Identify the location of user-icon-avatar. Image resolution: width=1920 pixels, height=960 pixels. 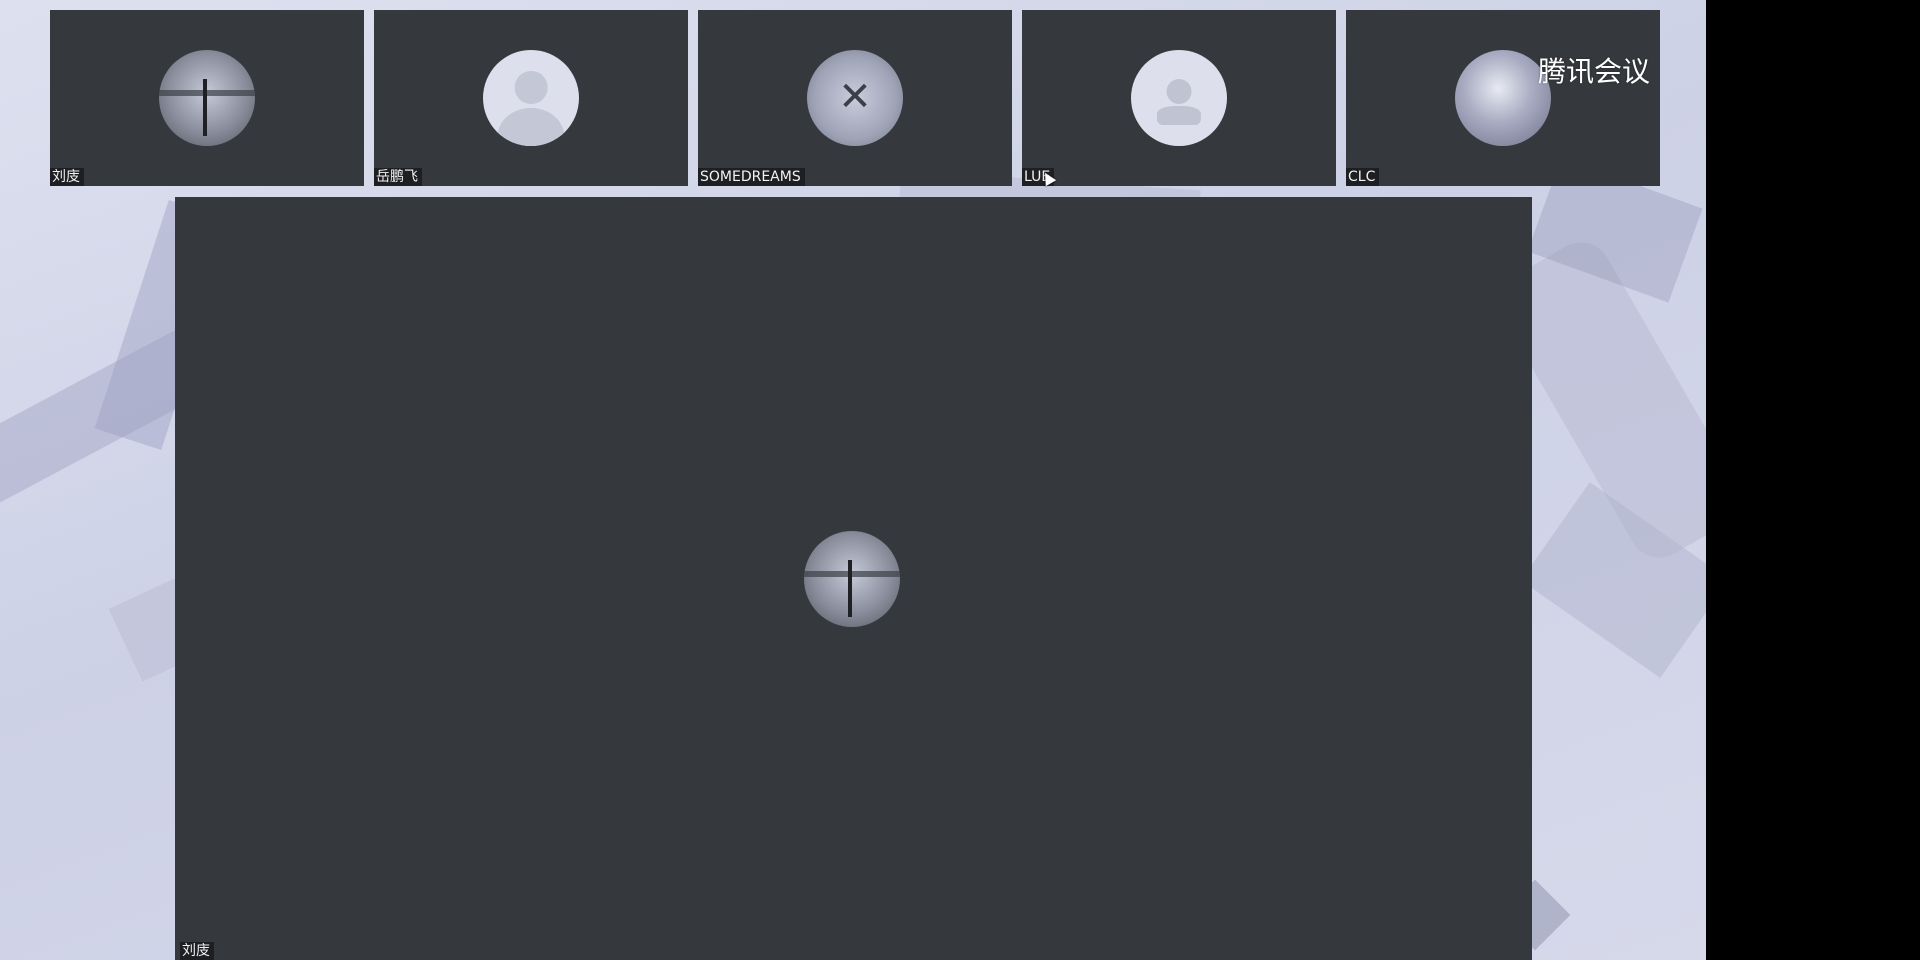
(1179, 98).